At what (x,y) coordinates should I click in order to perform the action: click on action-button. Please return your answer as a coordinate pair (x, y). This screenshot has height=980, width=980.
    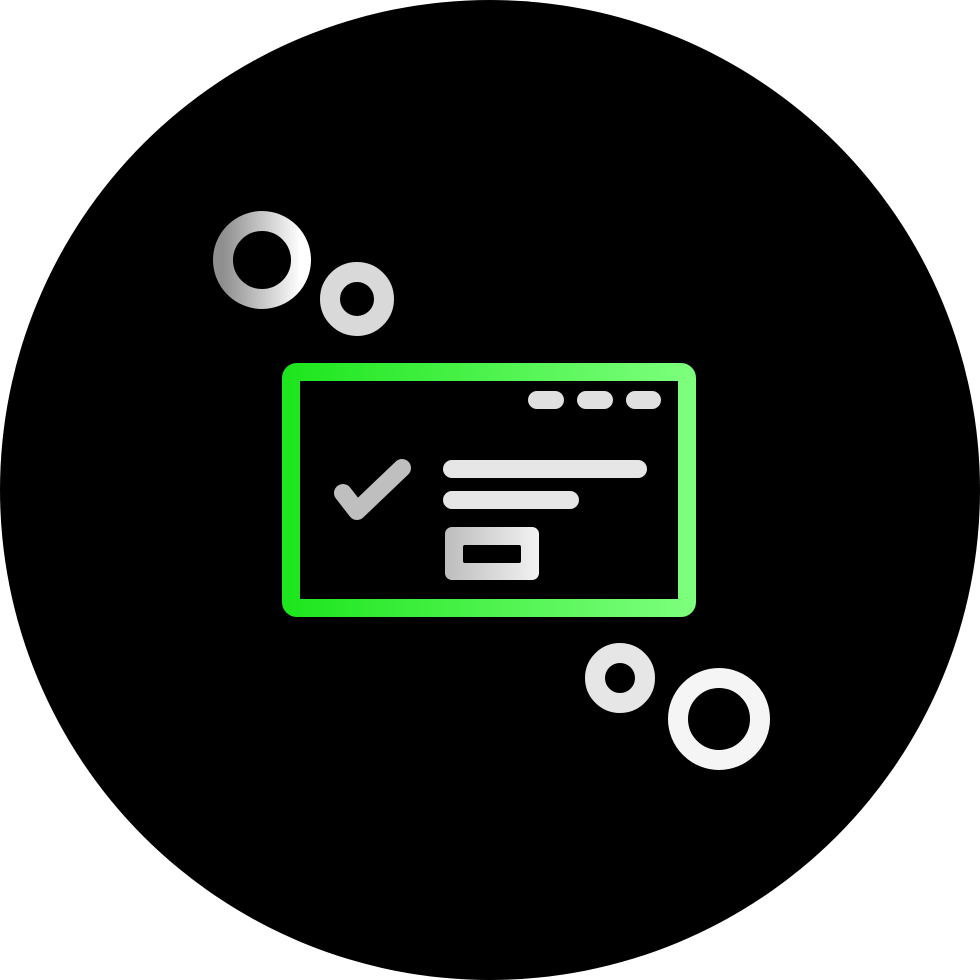
    Looking at the image, I should click on (492, 553).